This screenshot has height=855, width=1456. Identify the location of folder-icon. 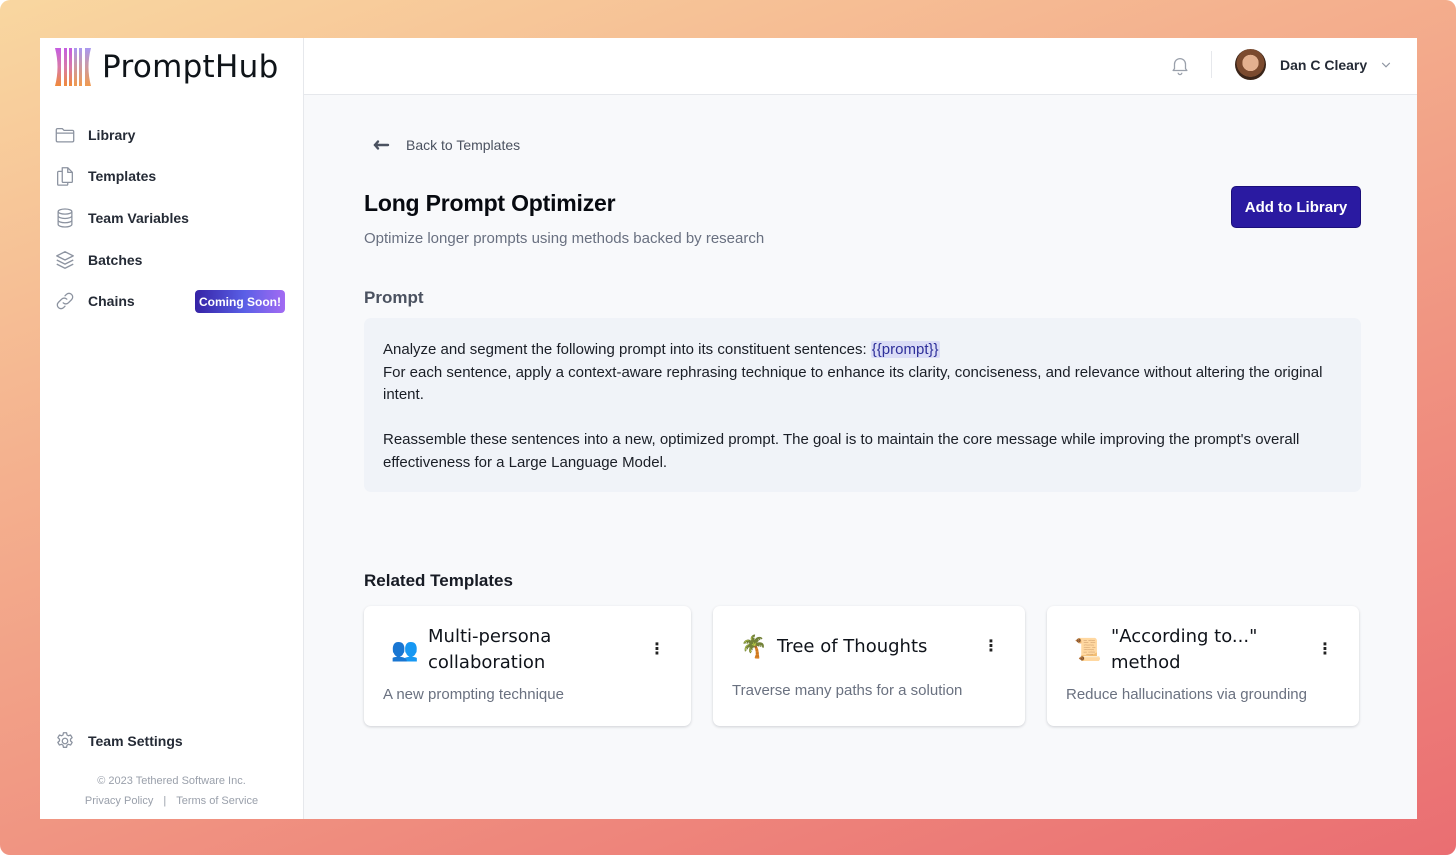
(65, 135).